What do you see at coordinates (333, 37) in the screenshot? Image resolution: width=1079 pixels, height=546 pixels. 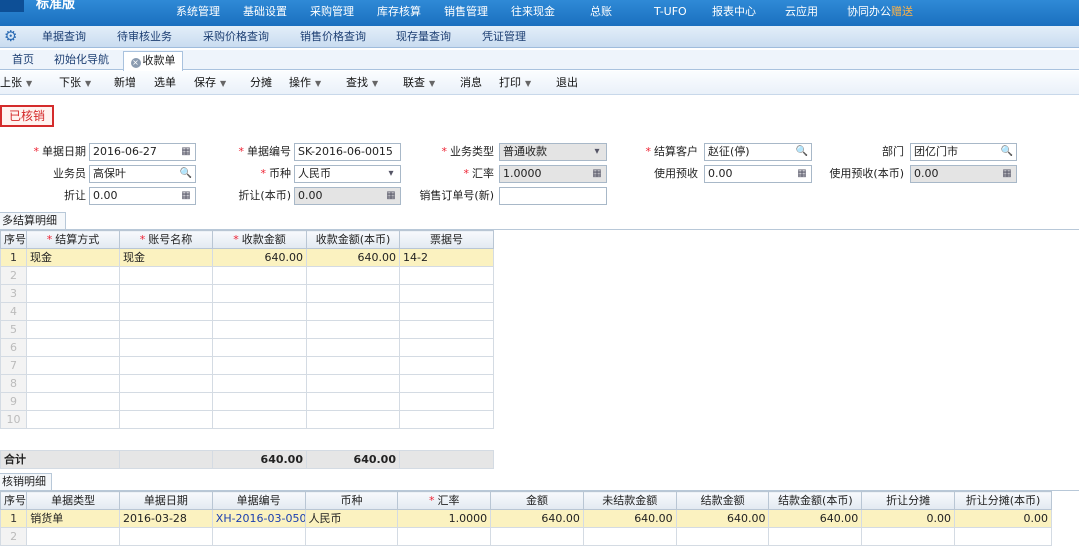 I see `quick-sales-price: 销售价格查询` at bounding box center [333, 37].